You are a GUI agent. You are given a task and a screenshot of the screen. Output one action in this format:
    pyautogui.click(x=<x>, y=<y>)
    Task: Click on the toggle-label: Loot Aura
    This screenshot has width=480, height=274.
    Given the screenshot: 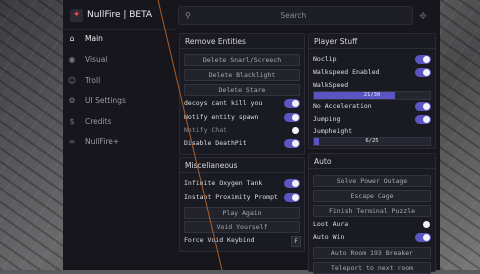 What is the action you would take?
    pyautogui.click(x=331, y=224)
    